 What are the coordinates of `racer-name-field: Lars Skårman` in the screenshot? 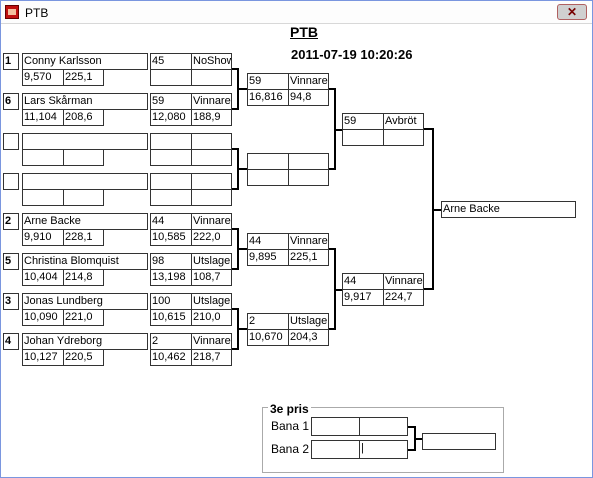 It's located at (85, 101).